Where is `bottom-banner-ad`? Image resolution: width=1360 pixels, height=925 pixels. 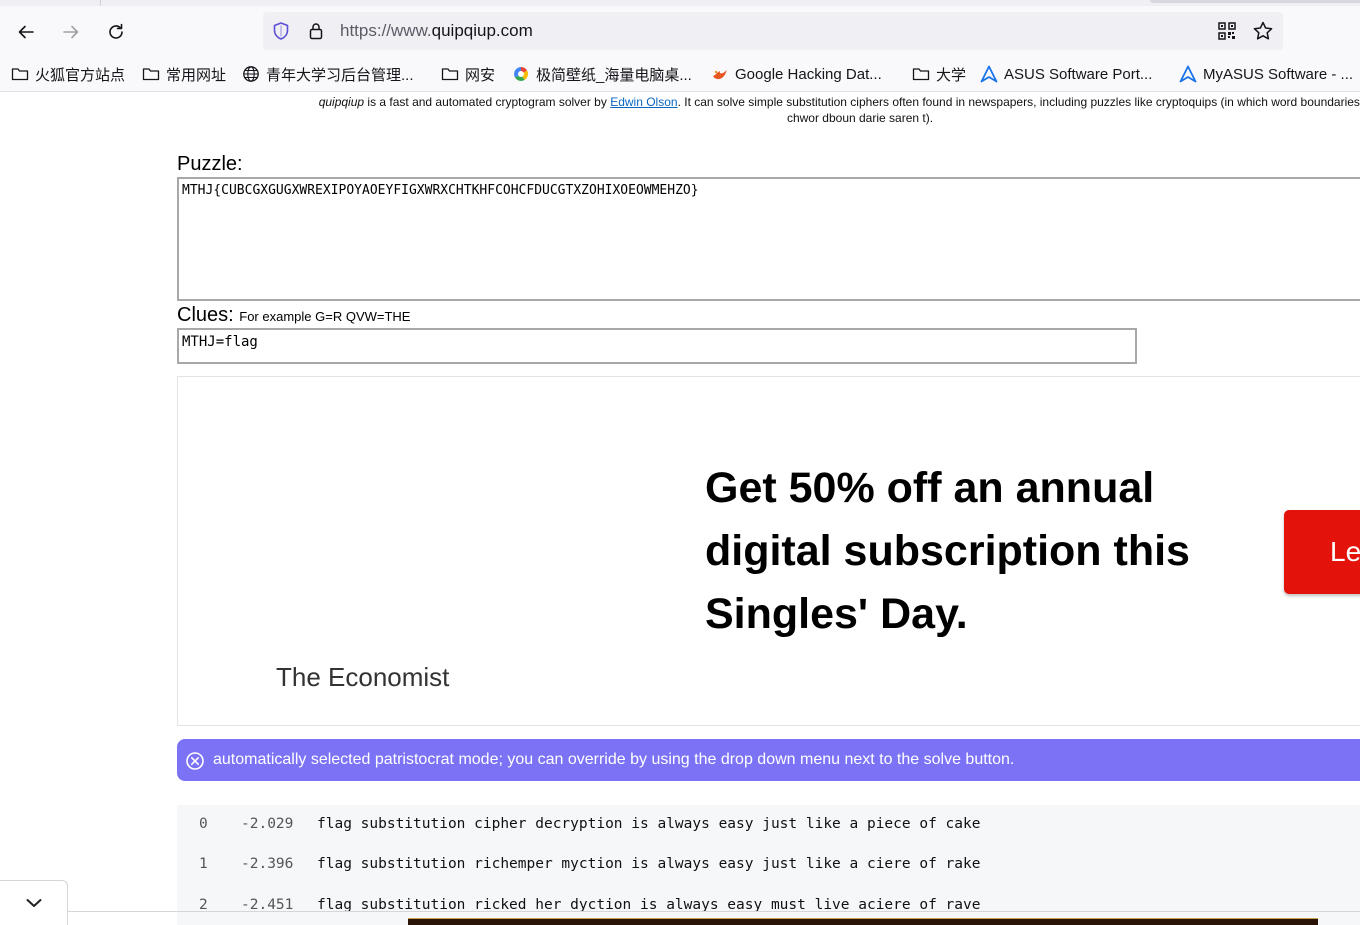
bottom-banner-ad is located at coordinates (863, 921).